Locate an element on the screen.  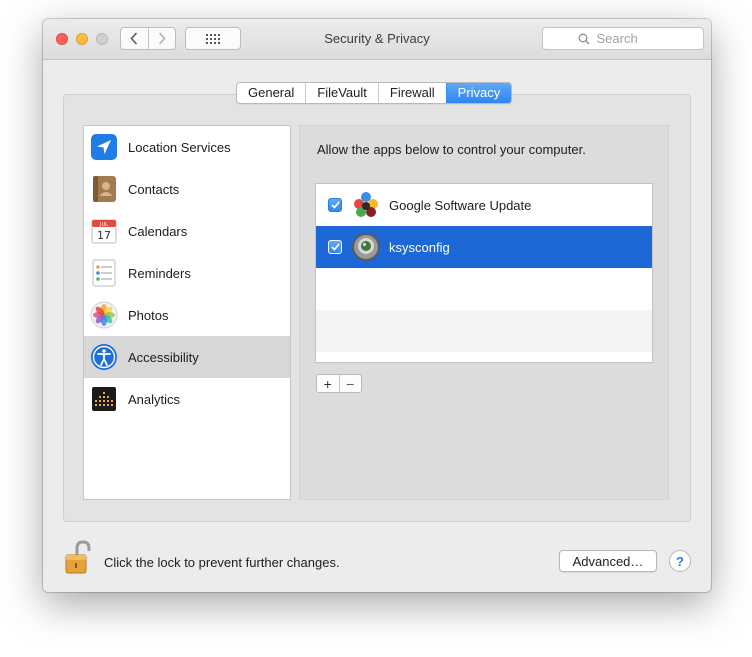
ksysconfig-icon is located at coordinates (366, 247).